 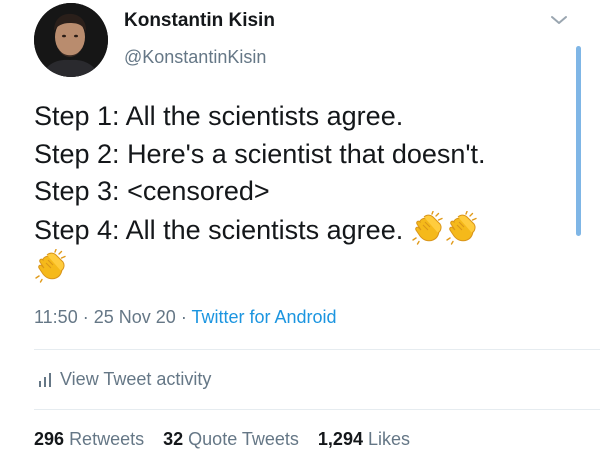 I want to click on quote-tweets-label: Quote Tweets, so click(x=243, y=439).